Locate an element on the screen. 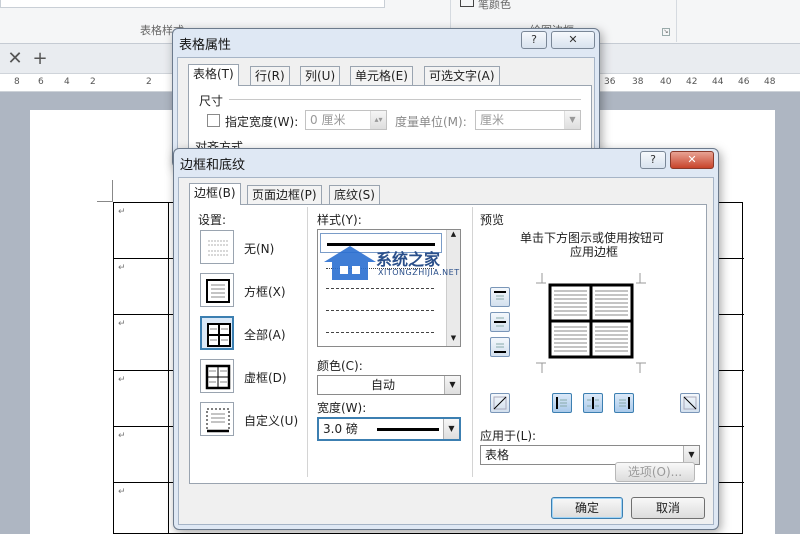  ruler-tick: 40 is located at coordinates (666, 82).